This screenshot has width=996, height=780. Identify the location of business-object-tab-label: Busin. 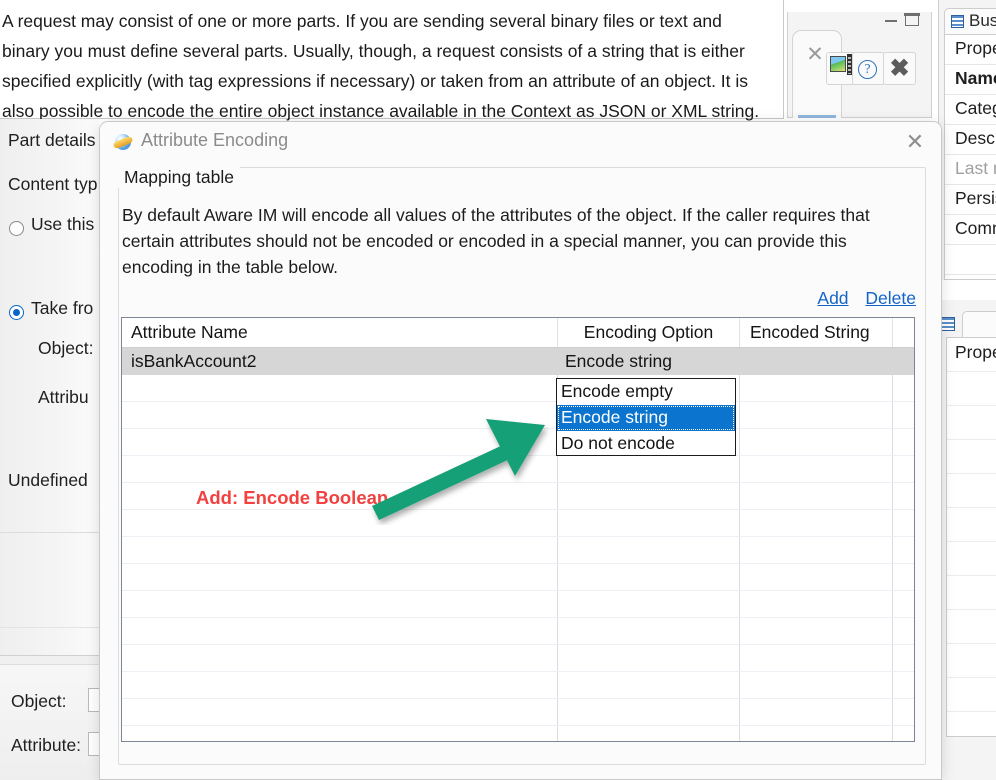
(982, 20).